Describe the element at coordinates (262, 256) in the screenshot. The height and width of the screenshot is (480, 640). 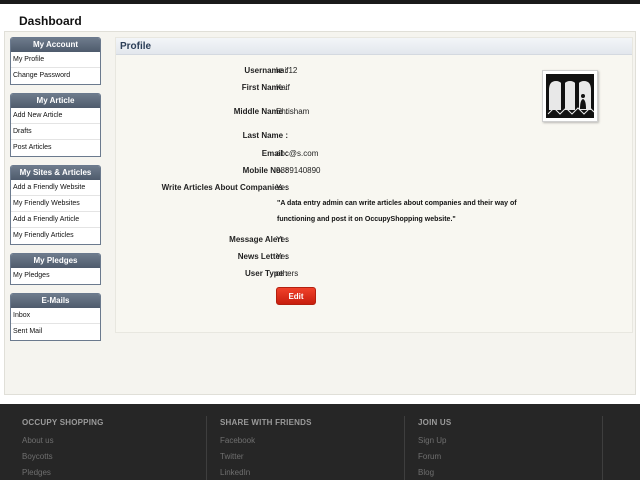
I see `news-letter-label: News Letter :` at that location.